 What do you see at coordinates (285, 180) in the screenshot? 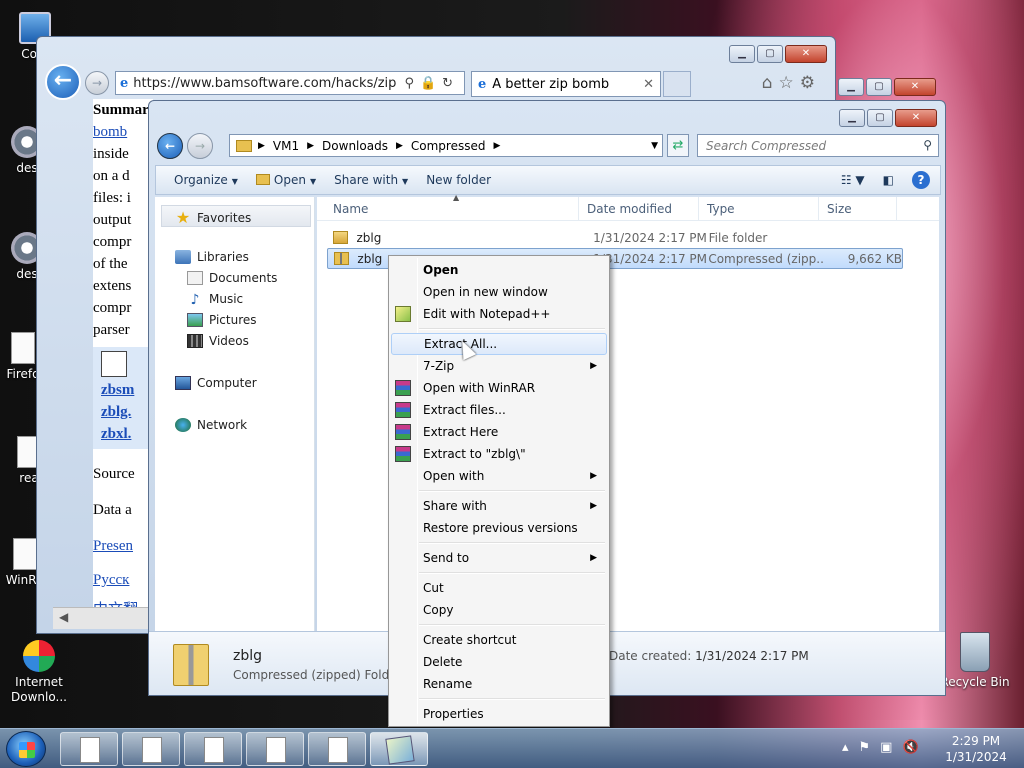
I see `open-button: Open ▼` at bounding box center [285, 180].